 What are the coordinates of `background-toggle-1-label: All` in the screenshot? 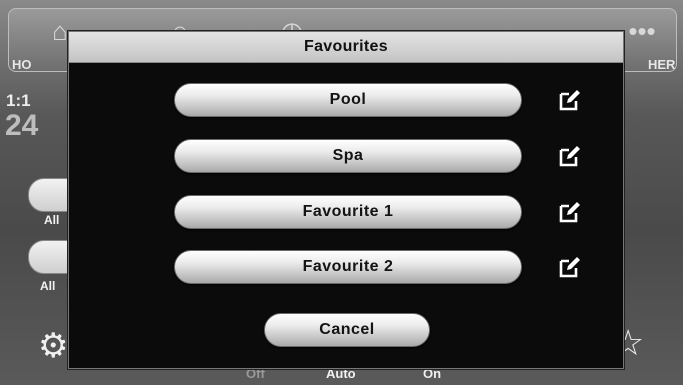 It's located at (52, 220).